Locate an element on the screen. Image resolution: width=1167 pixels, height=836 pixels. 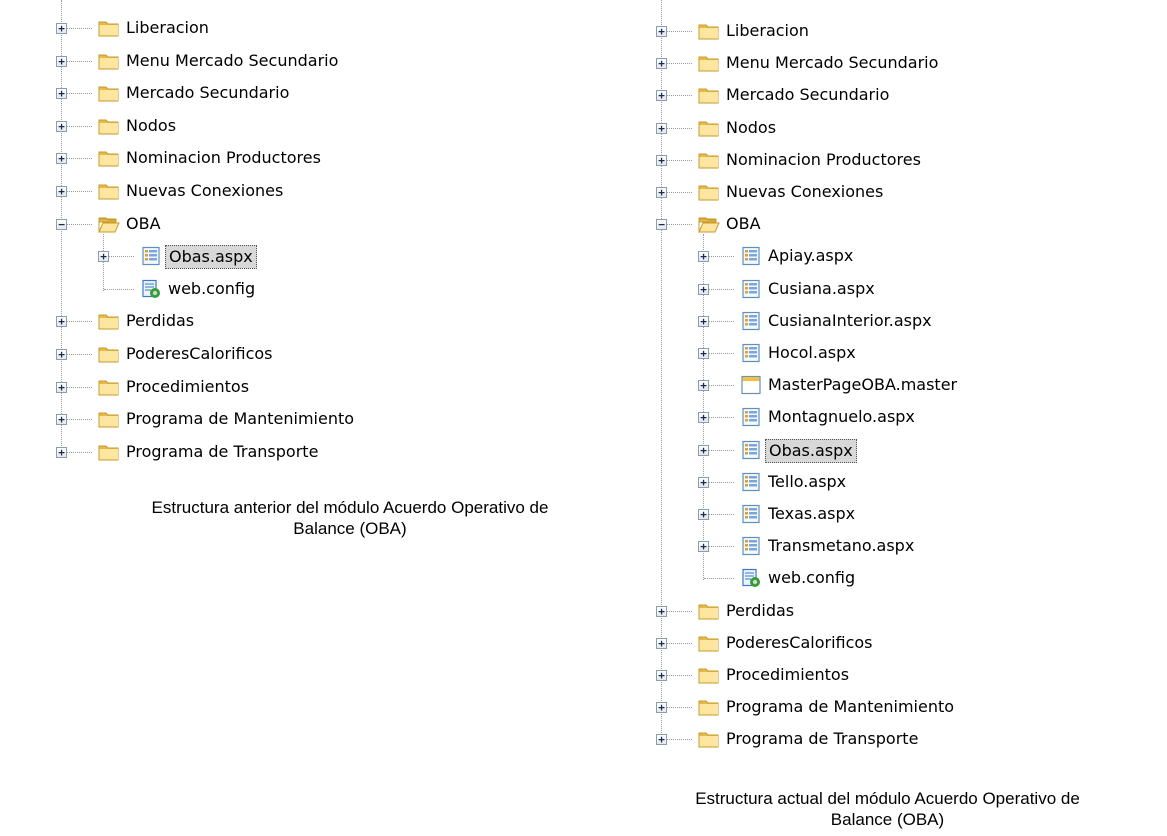
tree-item-nominacion-productores: + Nominacion Productores is located at coordinates (280, 159).